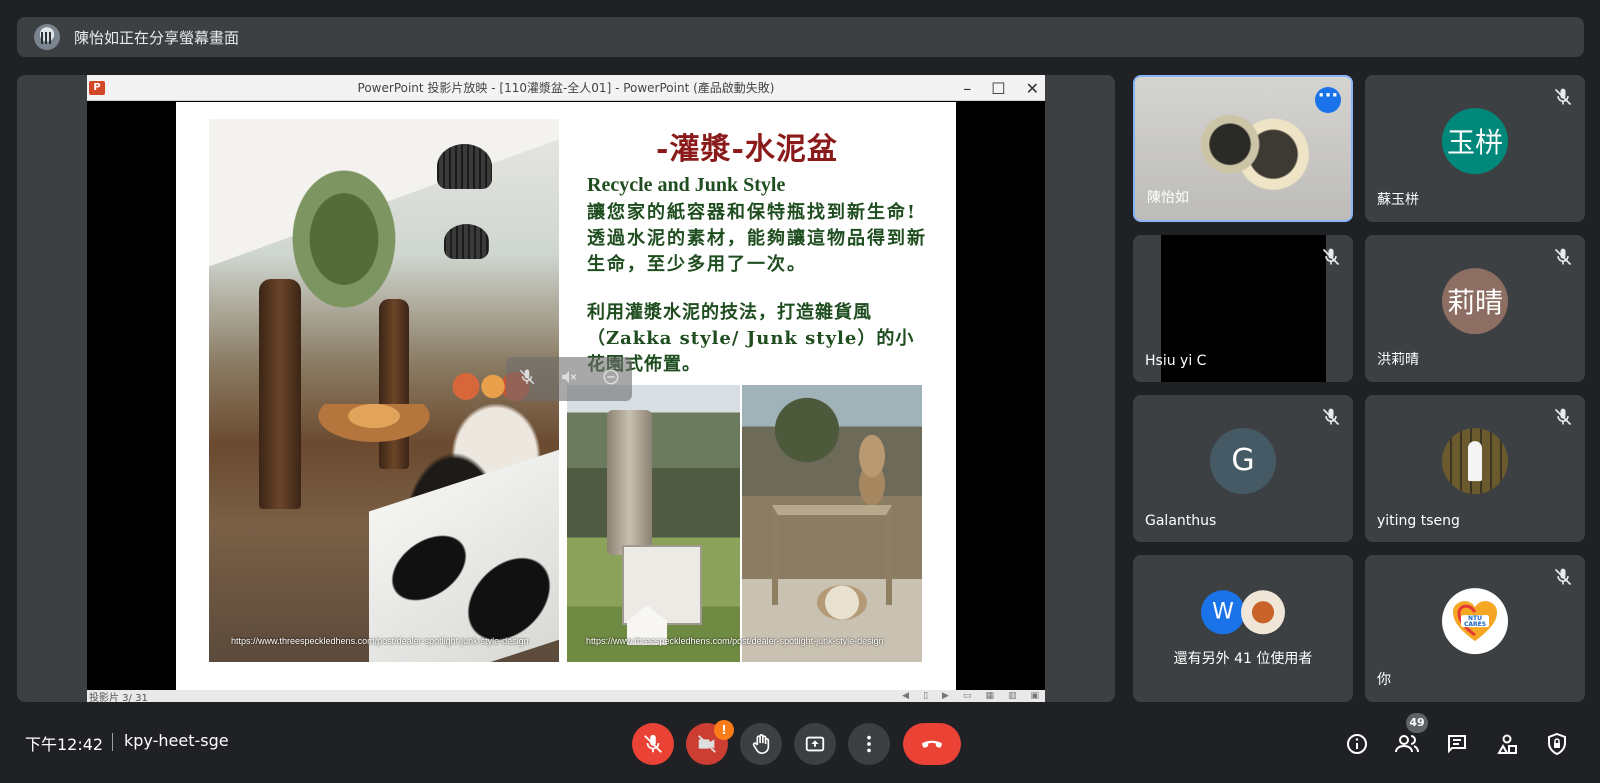  I want to click on self-tile: NTU CARES 你, so click(1475, 628).